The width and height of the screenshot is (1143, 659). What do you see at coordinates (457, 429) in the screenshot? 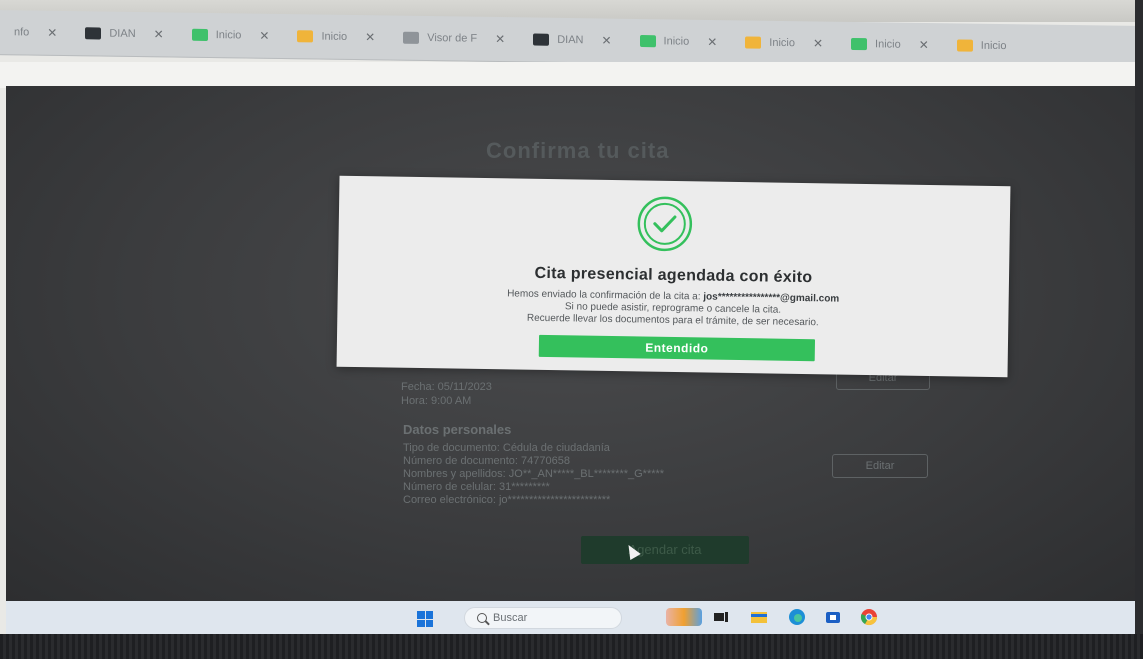
I see `section-heading: Datos personales` at bounding box center [457, 429].